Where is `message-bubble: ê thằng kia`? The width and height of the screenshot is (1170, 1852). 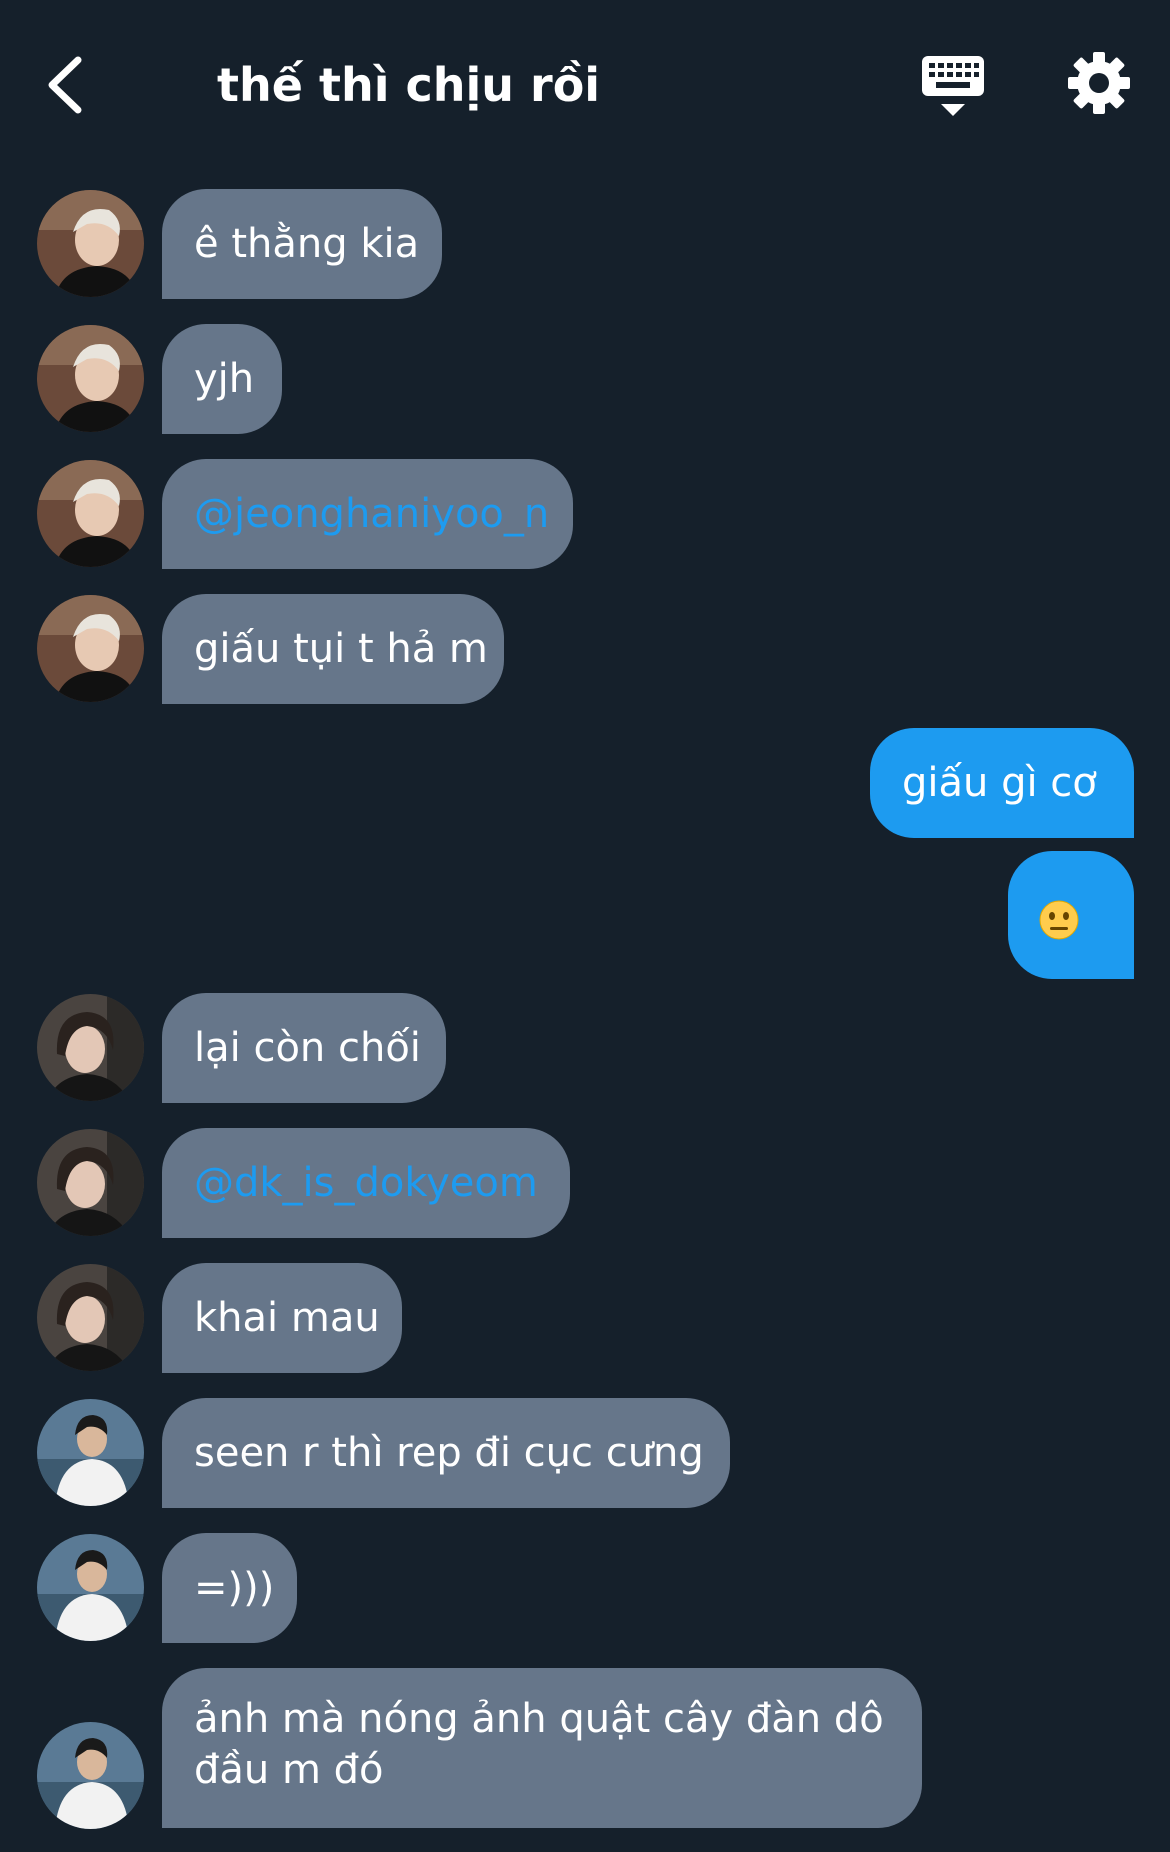
message-bubble: ê thằng kia is located at coordinates (302, 244).